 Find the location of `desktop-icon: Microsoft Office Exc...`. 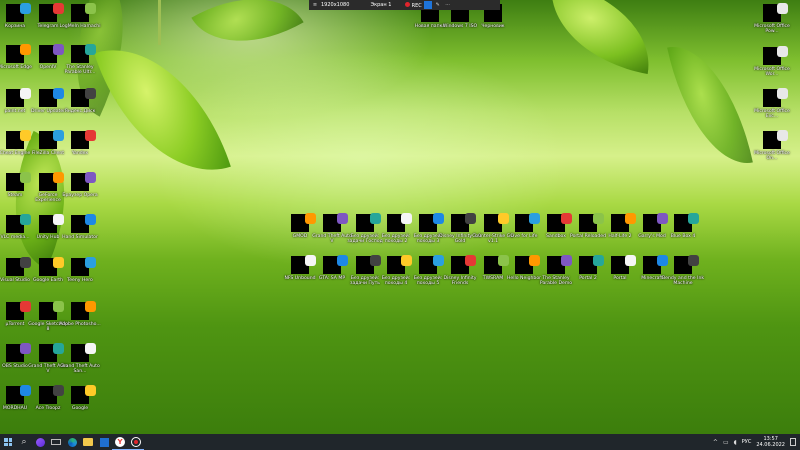

desktop-icon: Microsoft Office Exc... is located at coordinates (772, 104).